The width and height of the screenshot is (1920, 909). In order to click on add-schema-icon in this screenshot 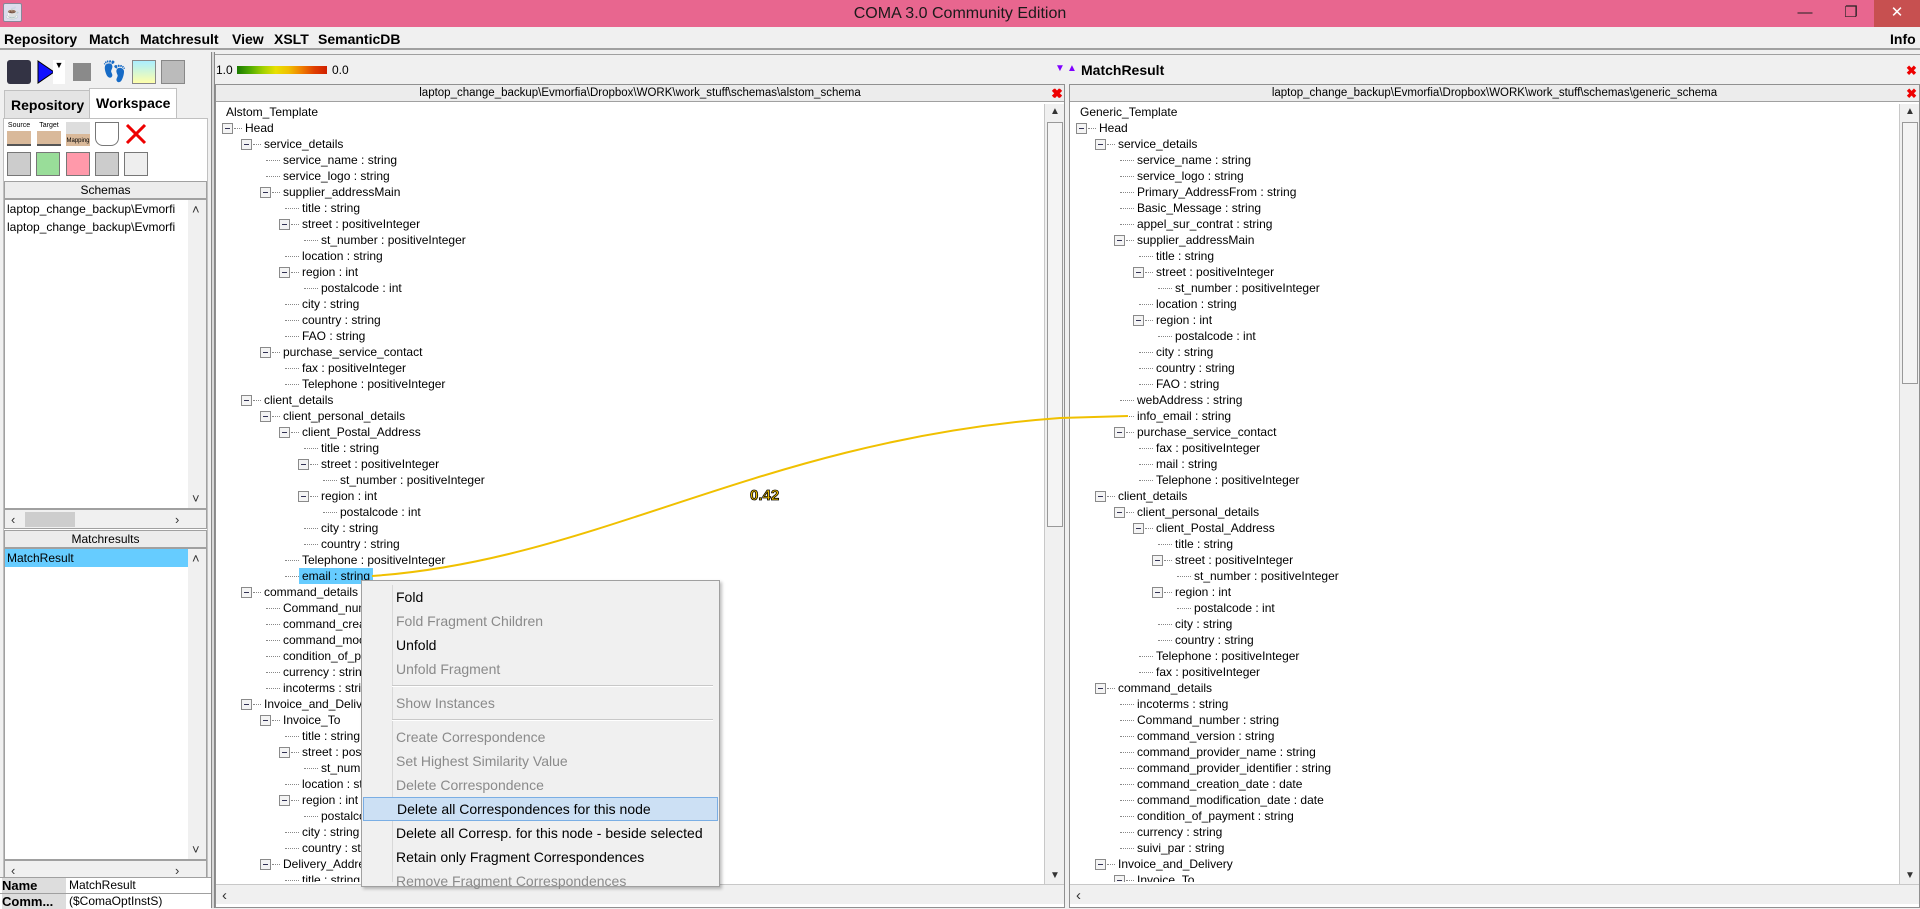, I will do `click(19, 164)`.